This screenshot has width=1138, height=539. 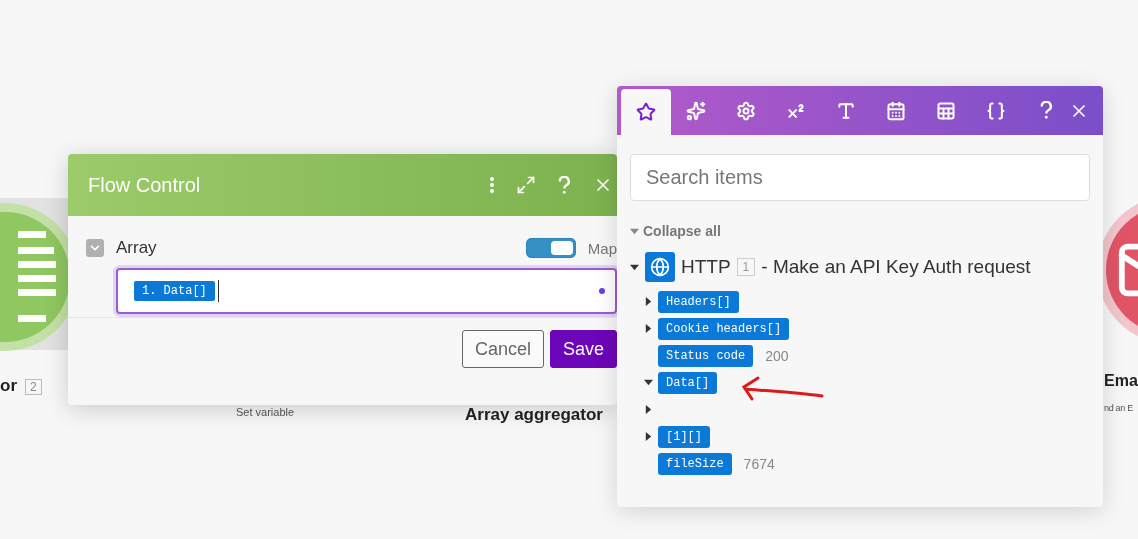 What do you see at coordinates (860, 177) in the screenshot?
I see `search-field: Search items` at bounding box center [860, 177].